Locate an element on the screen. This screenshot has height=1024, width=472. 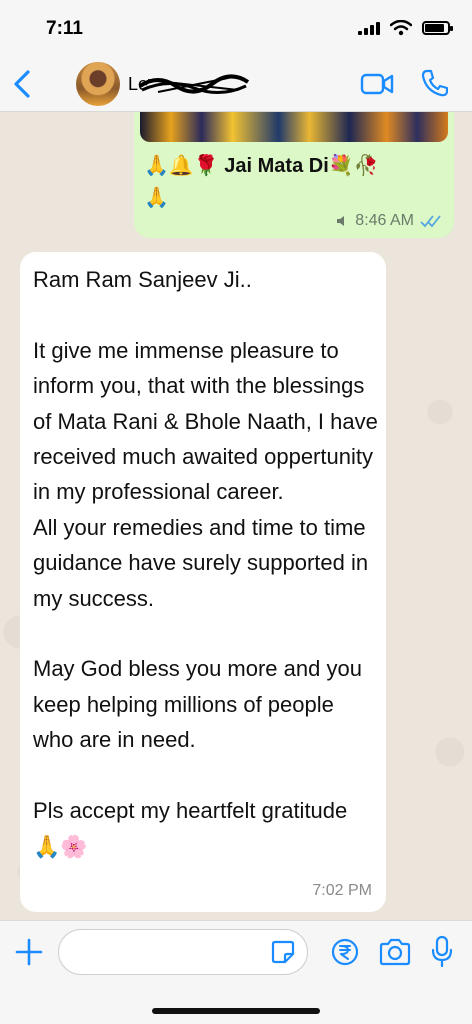
incoming-message-time: 7:02 PM is located at coordinates (342, 890).